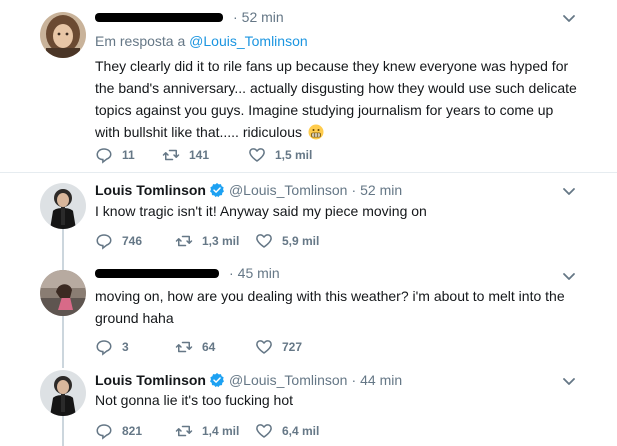 Image resolution: width=617 pixels, height=446 pixels. What do you see at coordinates (132, 241) in the screenshot?
I see `reply-count: 746` at bounding box center [132, 241].